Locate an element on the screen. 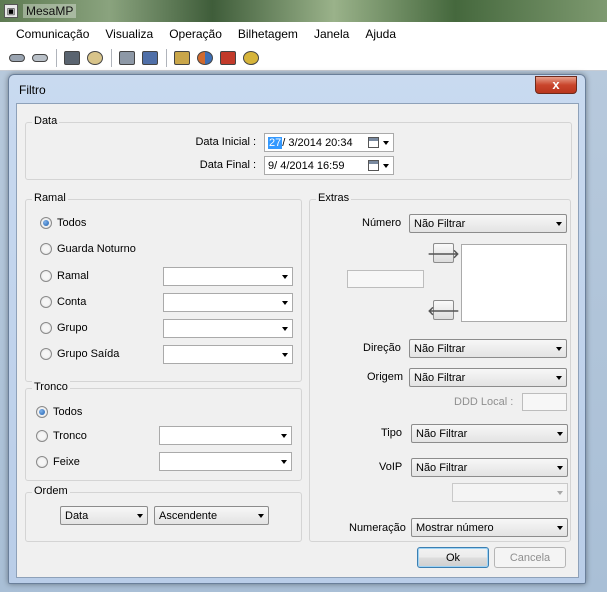 The image size is (607, 592). cancel-button-label: Cancela is located at coordinates (530, 557).